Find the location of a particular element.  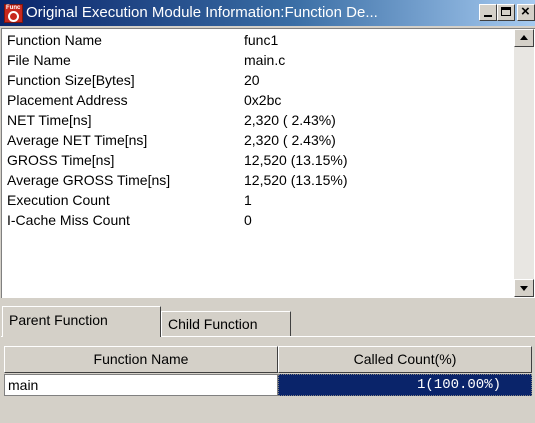

info-value: 20 is located at coordinates (252, 80).